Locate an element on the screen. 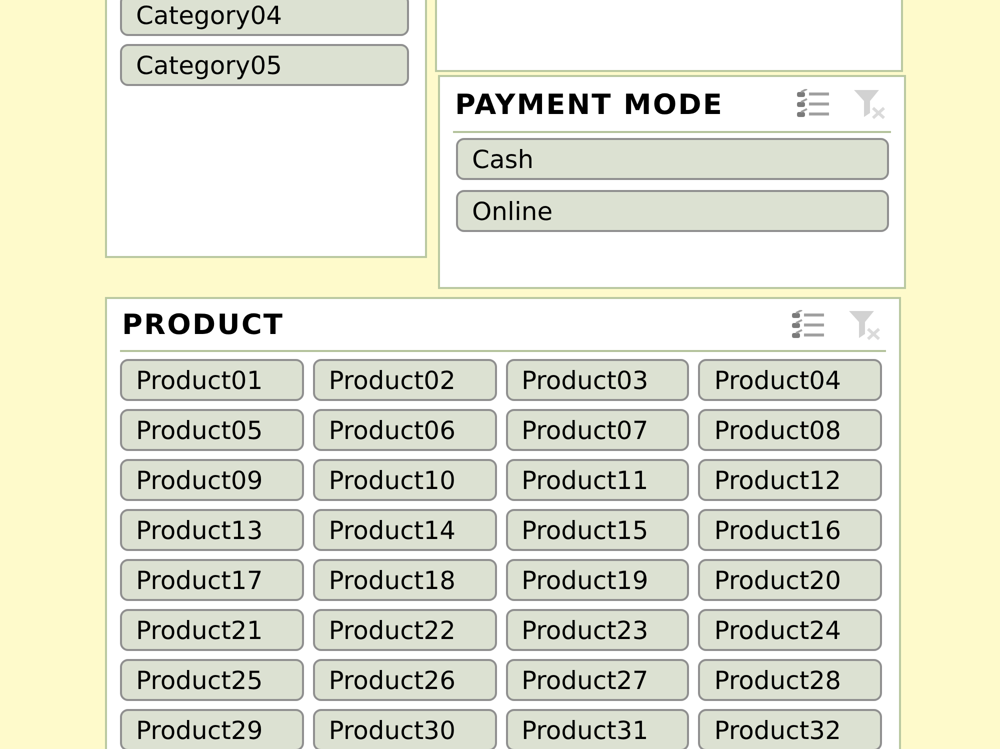 The width and height of the screenshot is (1000, 749). slicer-item-button: Product23 is located at coordinates (598, 630).